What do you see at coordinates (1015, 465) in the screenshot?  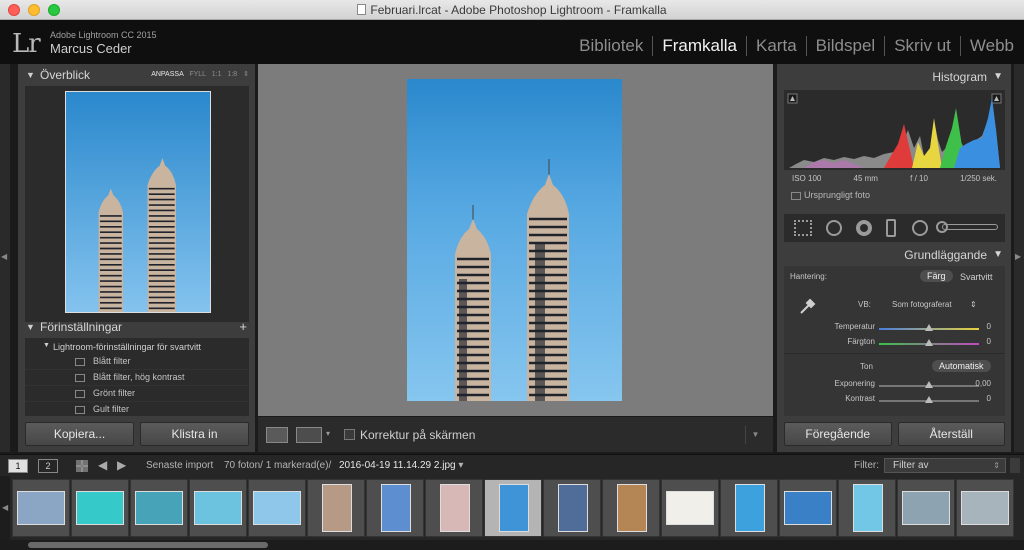 I see `filter-lock-icon` at bounding box center [1015, 465].